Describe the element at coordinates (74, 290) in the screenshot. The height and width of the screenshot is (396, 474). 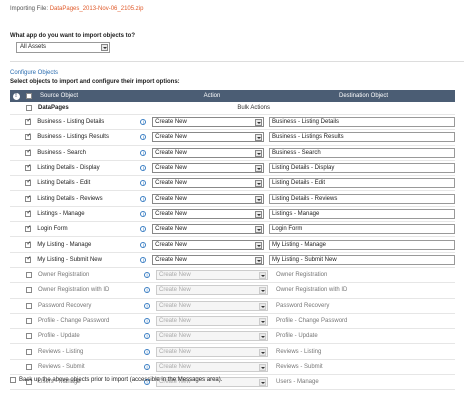
I see `source-object: Owner Registration with ID` at that location.